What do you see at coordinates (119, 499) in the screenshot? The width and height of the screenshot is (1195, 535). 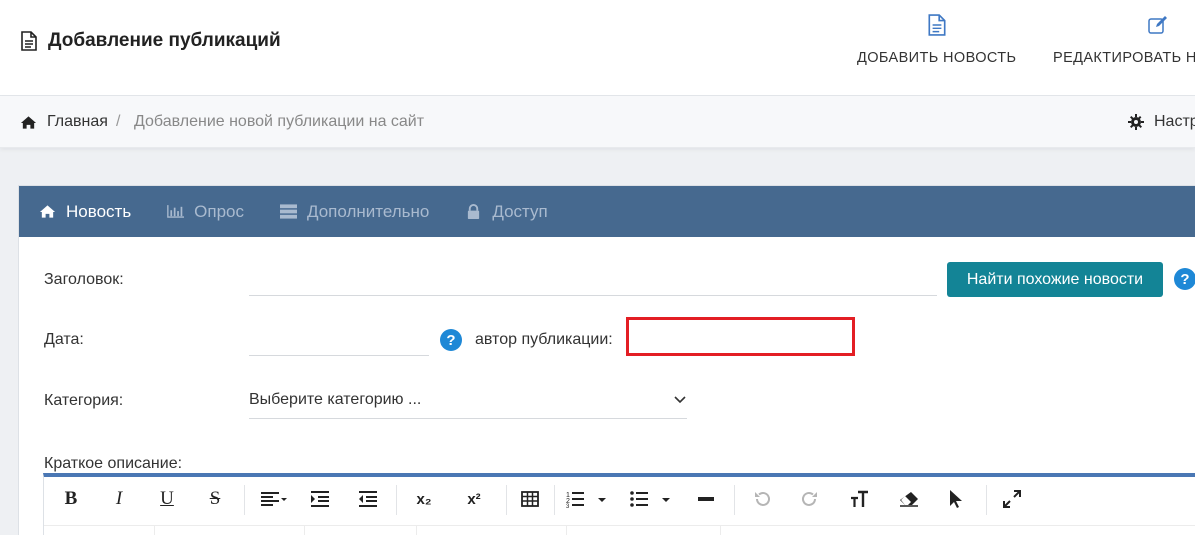 I see `italic-button: I` at bounding box center [119, 499].